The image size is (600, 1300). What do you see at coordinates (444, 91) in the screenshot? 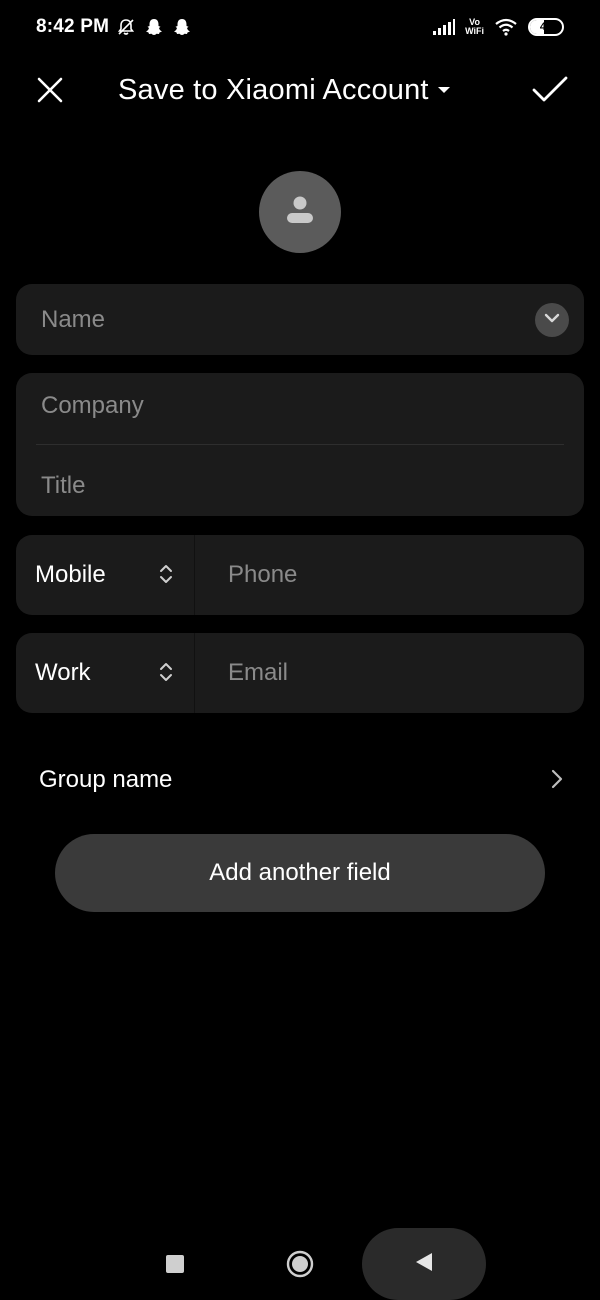
I see `caret-down-icon` at bounding box center [444, 91].